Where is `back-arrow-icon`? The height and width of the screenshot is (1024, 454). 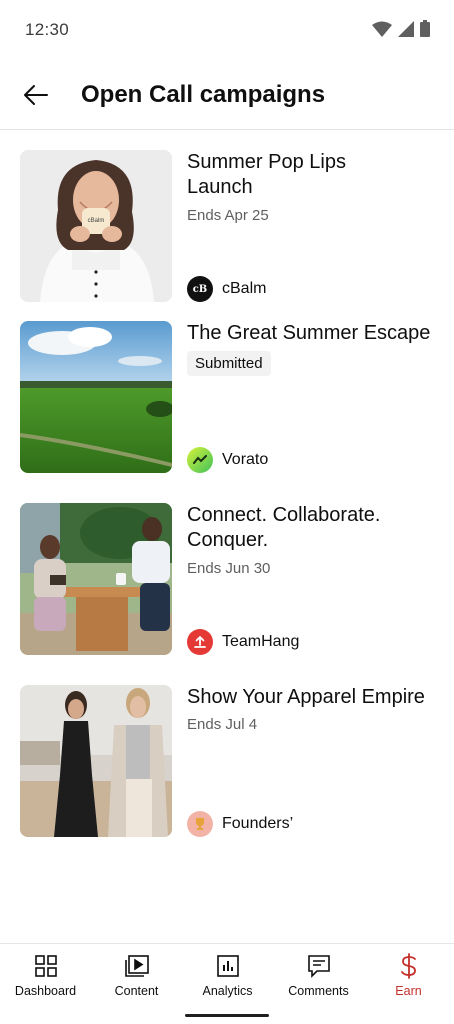 back-arrow-icon is located at coordinates (36, 95).